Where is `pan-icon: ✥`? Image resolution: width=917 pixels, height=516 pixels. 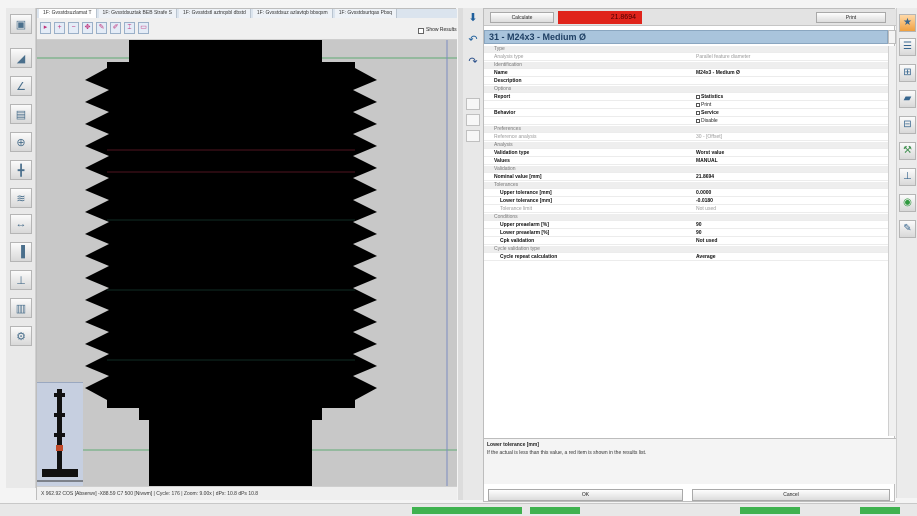
pan-icon: ✥ is located at coordinates (87, 28).